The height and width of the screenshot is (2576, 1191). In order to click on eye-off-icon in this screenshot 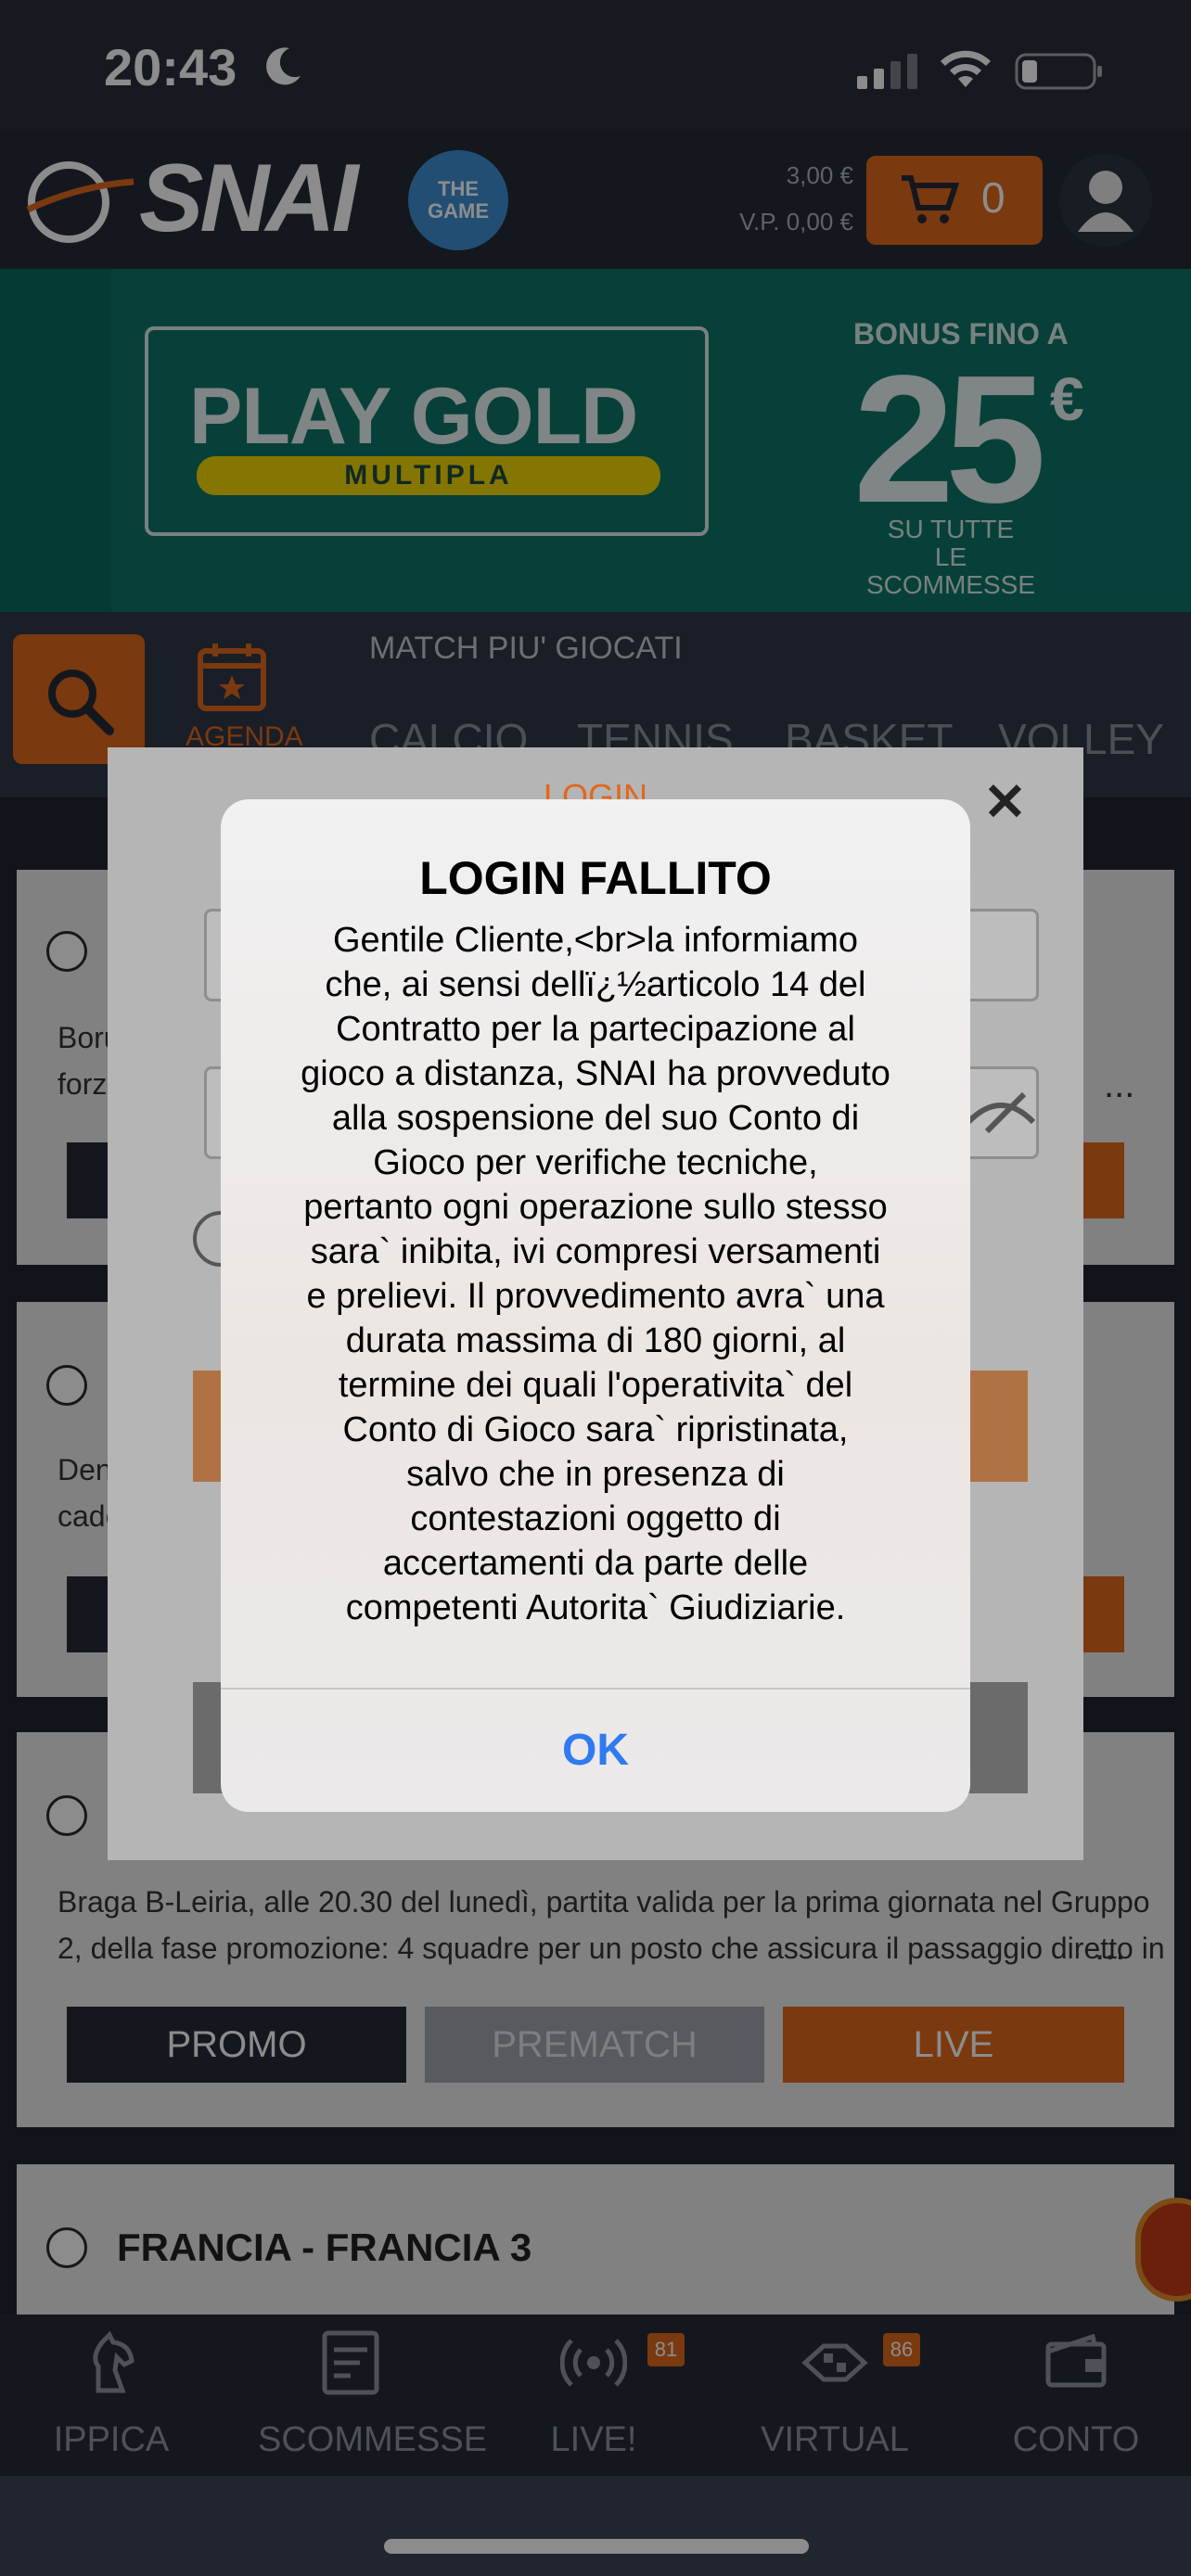, I will do `click(1001, 1112)`.